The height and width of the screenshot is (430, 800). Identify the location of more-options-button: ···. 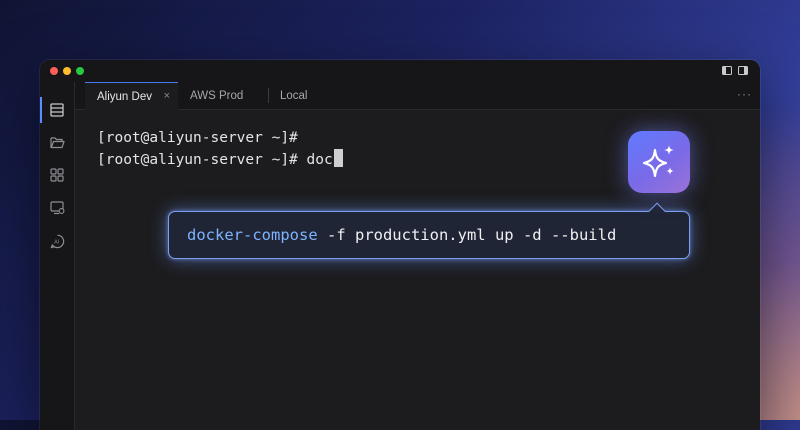
(744, 94).